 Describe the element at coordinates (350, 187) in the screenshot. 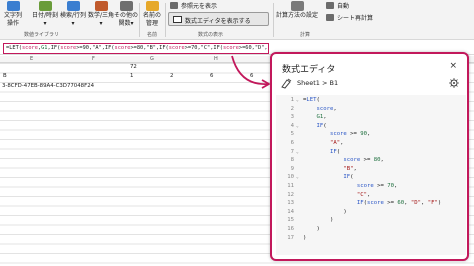

I see `code-line: score >= 70,` at that location.